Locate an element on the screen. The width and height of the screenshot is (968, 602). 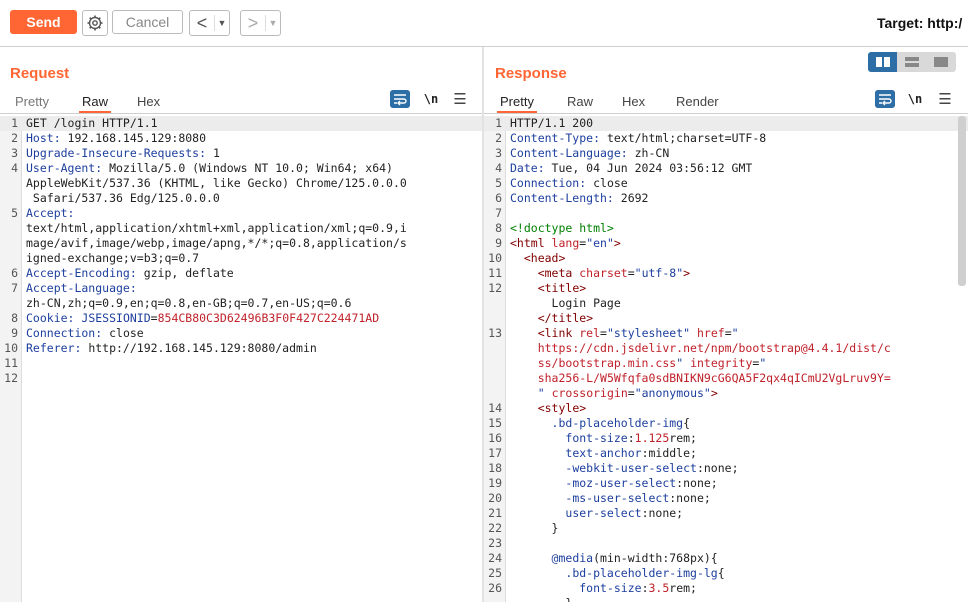
response-code-line: 18 -webkit-user-select:none; is located at coordinates (726, 468).